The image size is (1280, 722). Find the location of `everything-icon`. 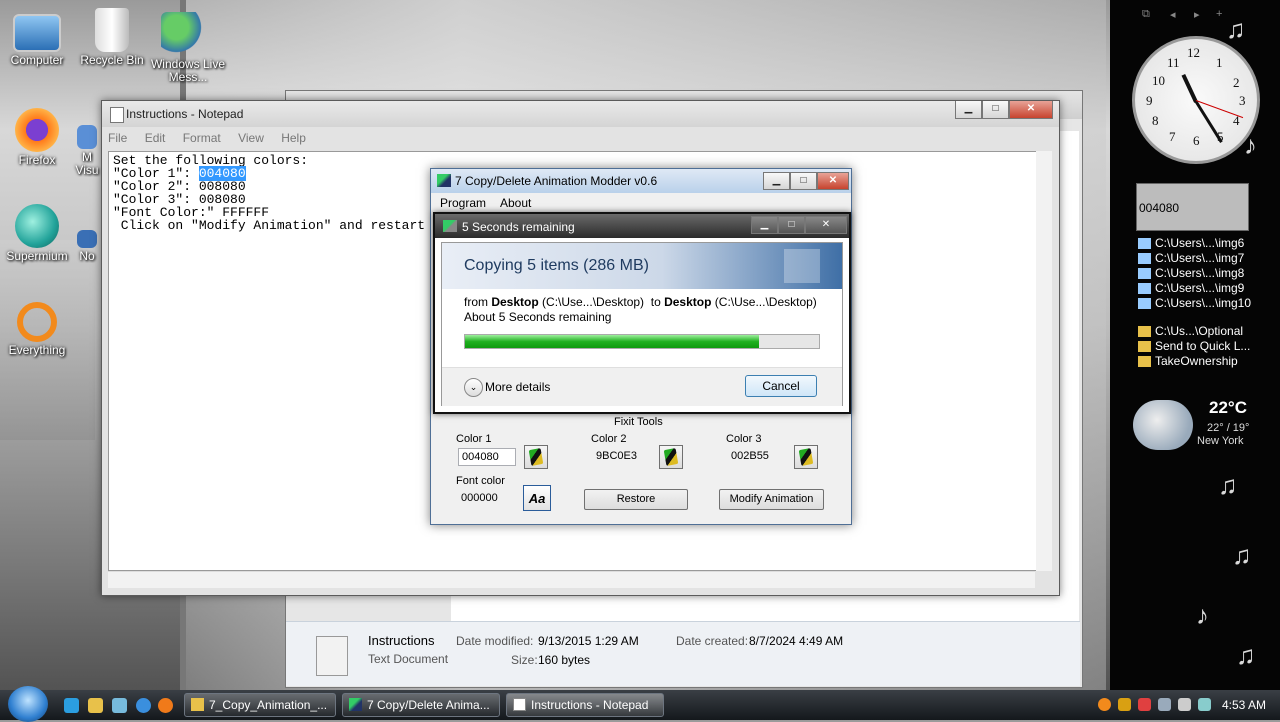

everything-icon is located at coordinates (37, 322).